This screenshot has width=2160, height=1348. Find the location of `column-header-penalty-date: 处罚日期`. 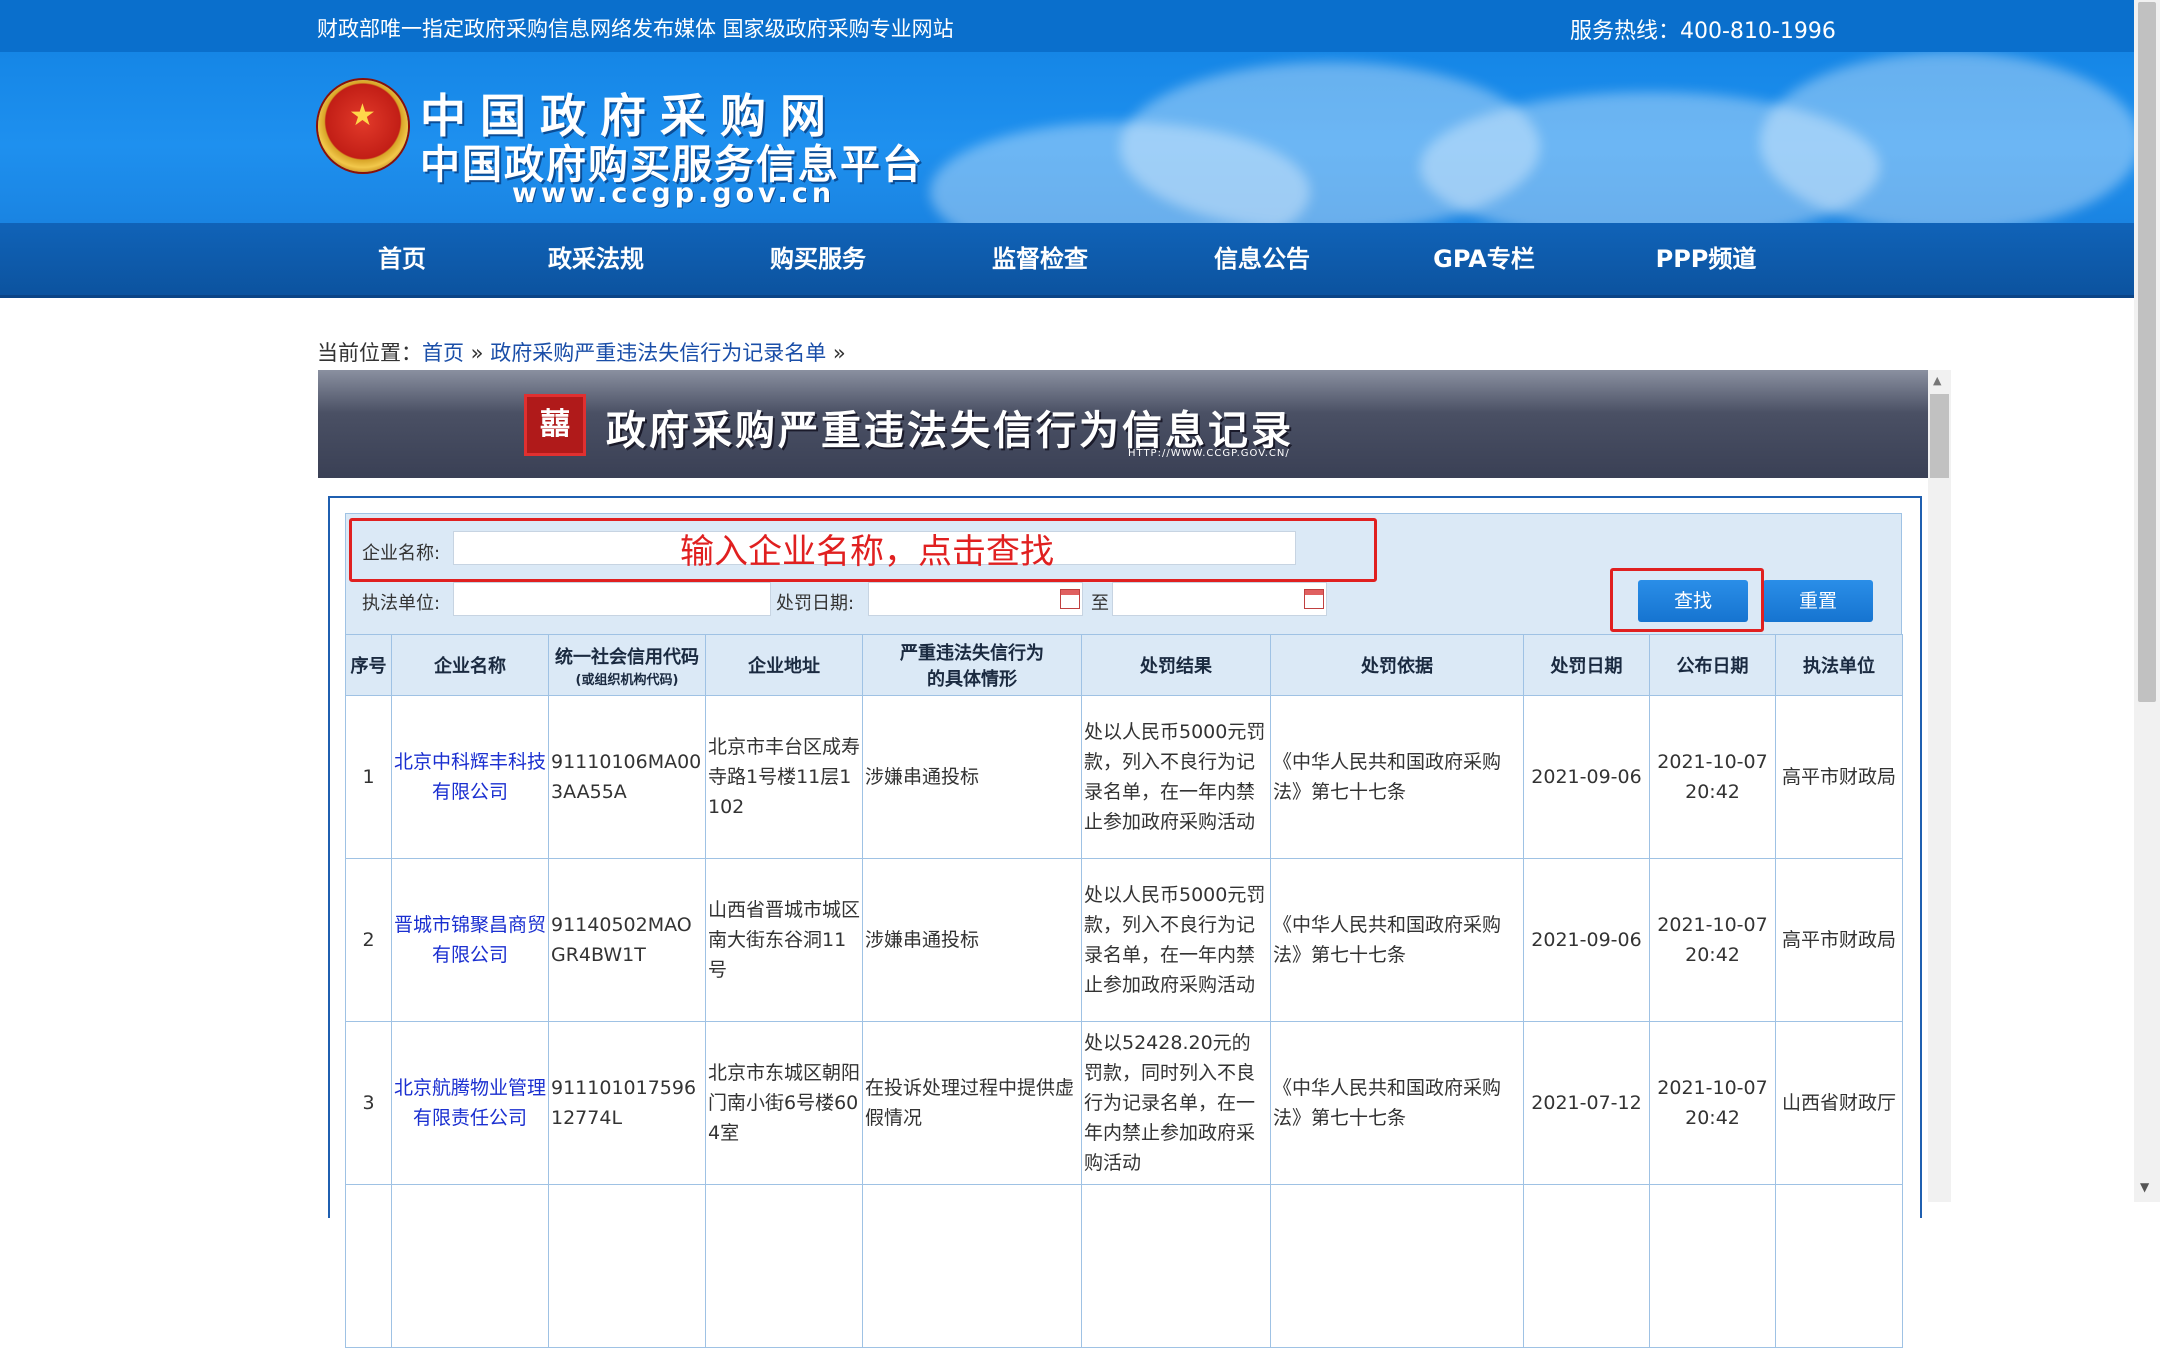

column-header-penalty-date: 处罚日期 is located at coordinates (1586, 665).